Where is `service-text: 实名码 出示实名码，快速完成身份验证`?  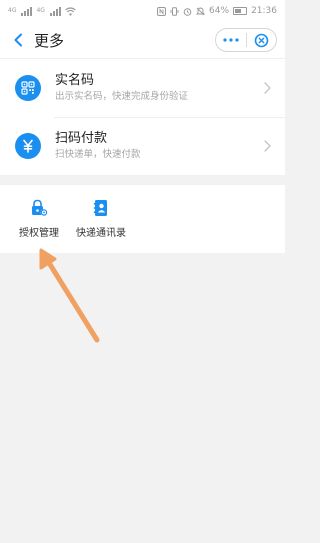 service-text: 实名码 出示实名码，快速完成身份验证 is located at coordinates (158, 88).